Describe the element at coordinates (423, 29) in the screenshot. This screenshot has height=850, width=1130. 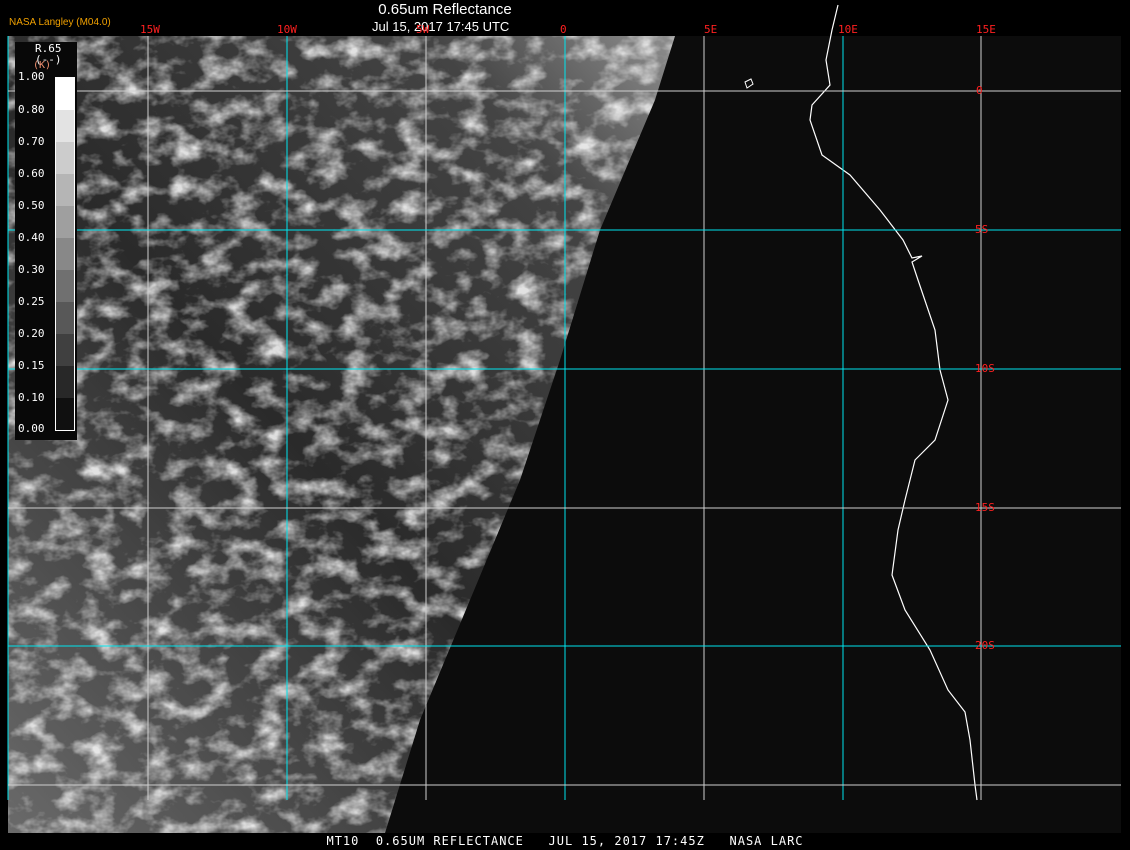
I see `lon-label: 5W` at that location.